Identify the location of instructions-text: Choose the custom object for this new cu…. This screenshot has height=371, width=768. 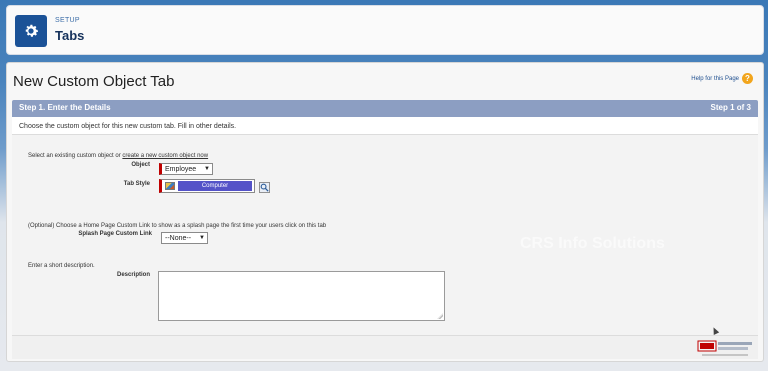
(385, 126).